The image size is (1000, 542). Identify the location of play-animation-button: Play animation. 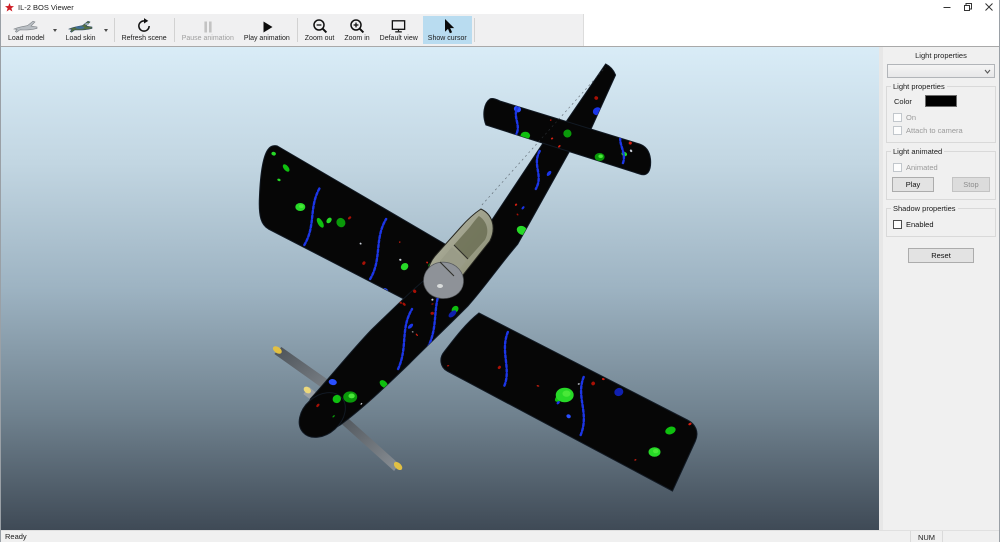
(267, 30).